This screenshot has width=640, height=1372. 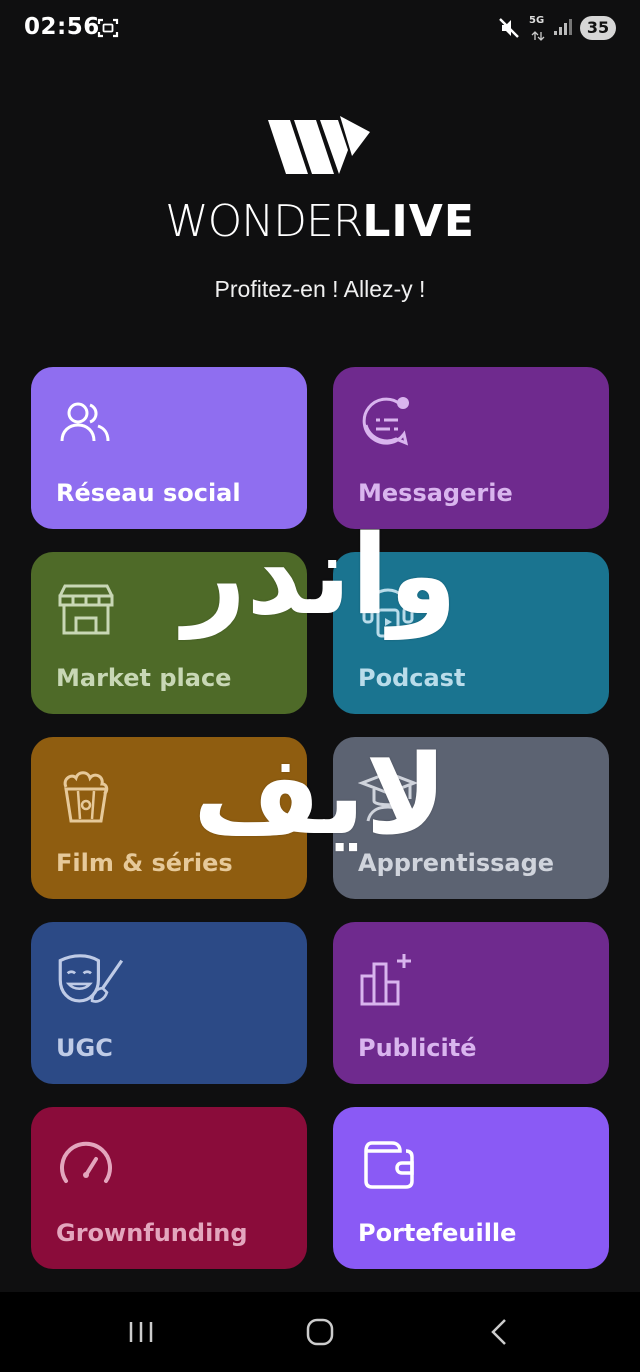 I want to click on status-bar: 02:56 5G 35, so click(x=320, y=29).